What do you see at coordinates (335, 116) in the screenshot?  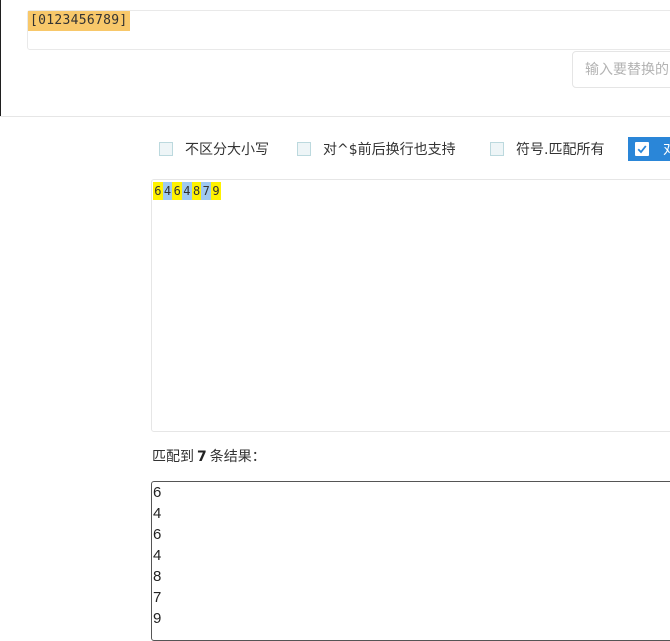 I see `section-divider` at bounding box center [335, 116].